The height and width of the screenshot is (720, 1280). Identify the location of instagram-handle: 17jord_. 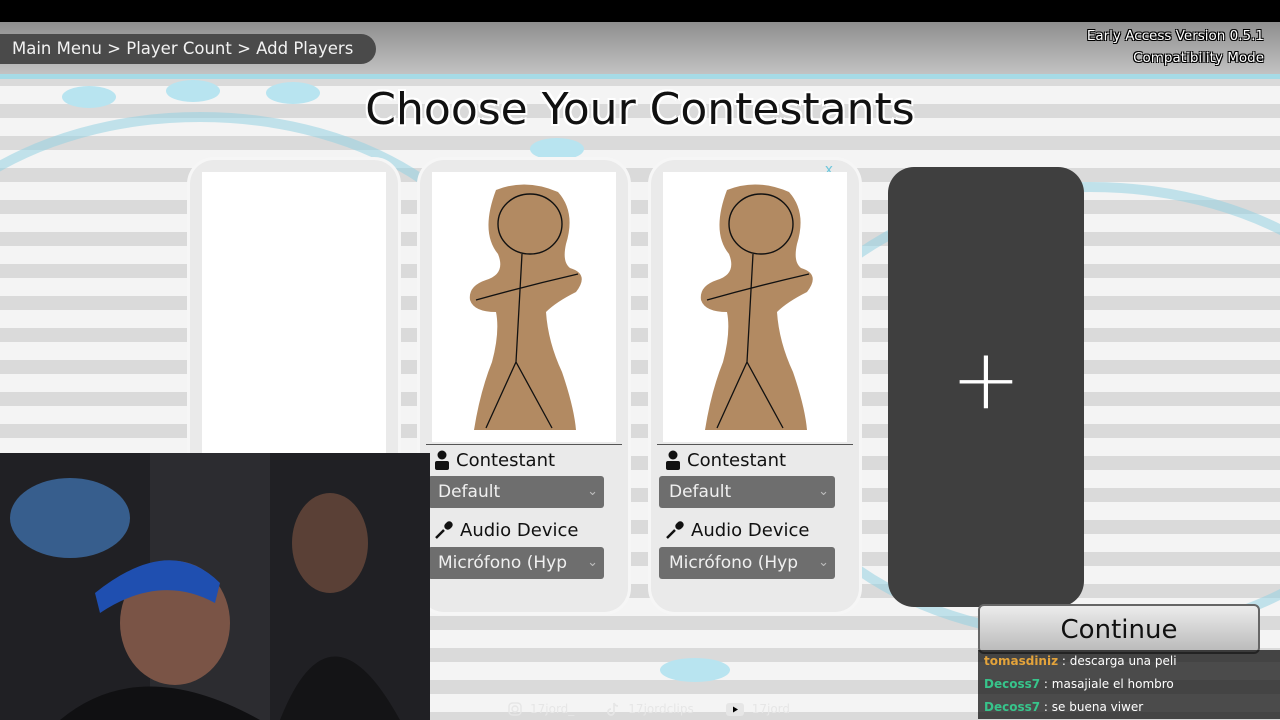
(552, 709).